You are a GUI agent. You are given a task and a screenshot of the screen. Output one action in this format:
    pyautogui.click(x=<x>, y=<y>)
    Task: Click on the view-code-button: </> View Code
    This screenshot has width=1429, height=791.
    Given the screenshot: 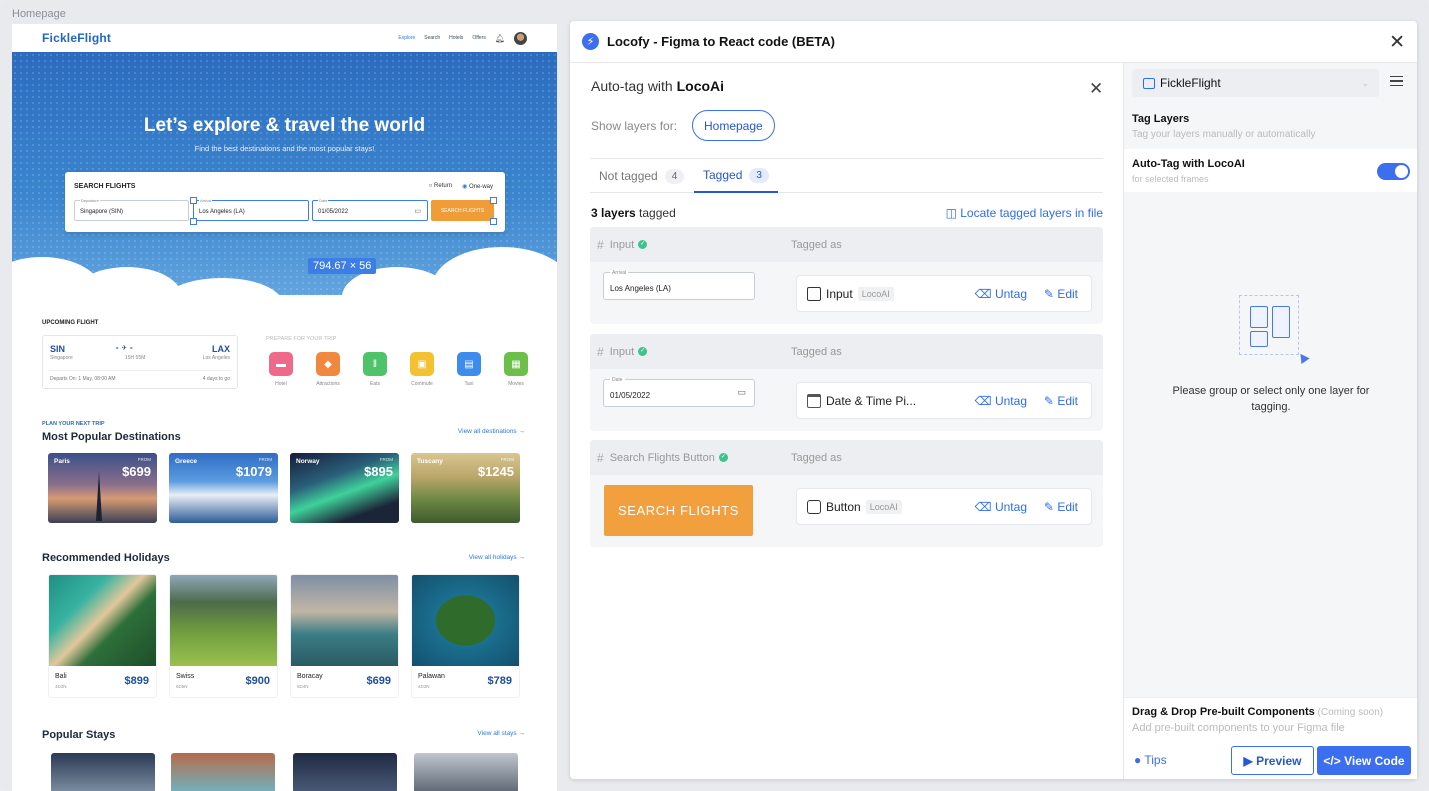 What is the action you would take?
    pyautogui.click(x=1364, y=760)
    